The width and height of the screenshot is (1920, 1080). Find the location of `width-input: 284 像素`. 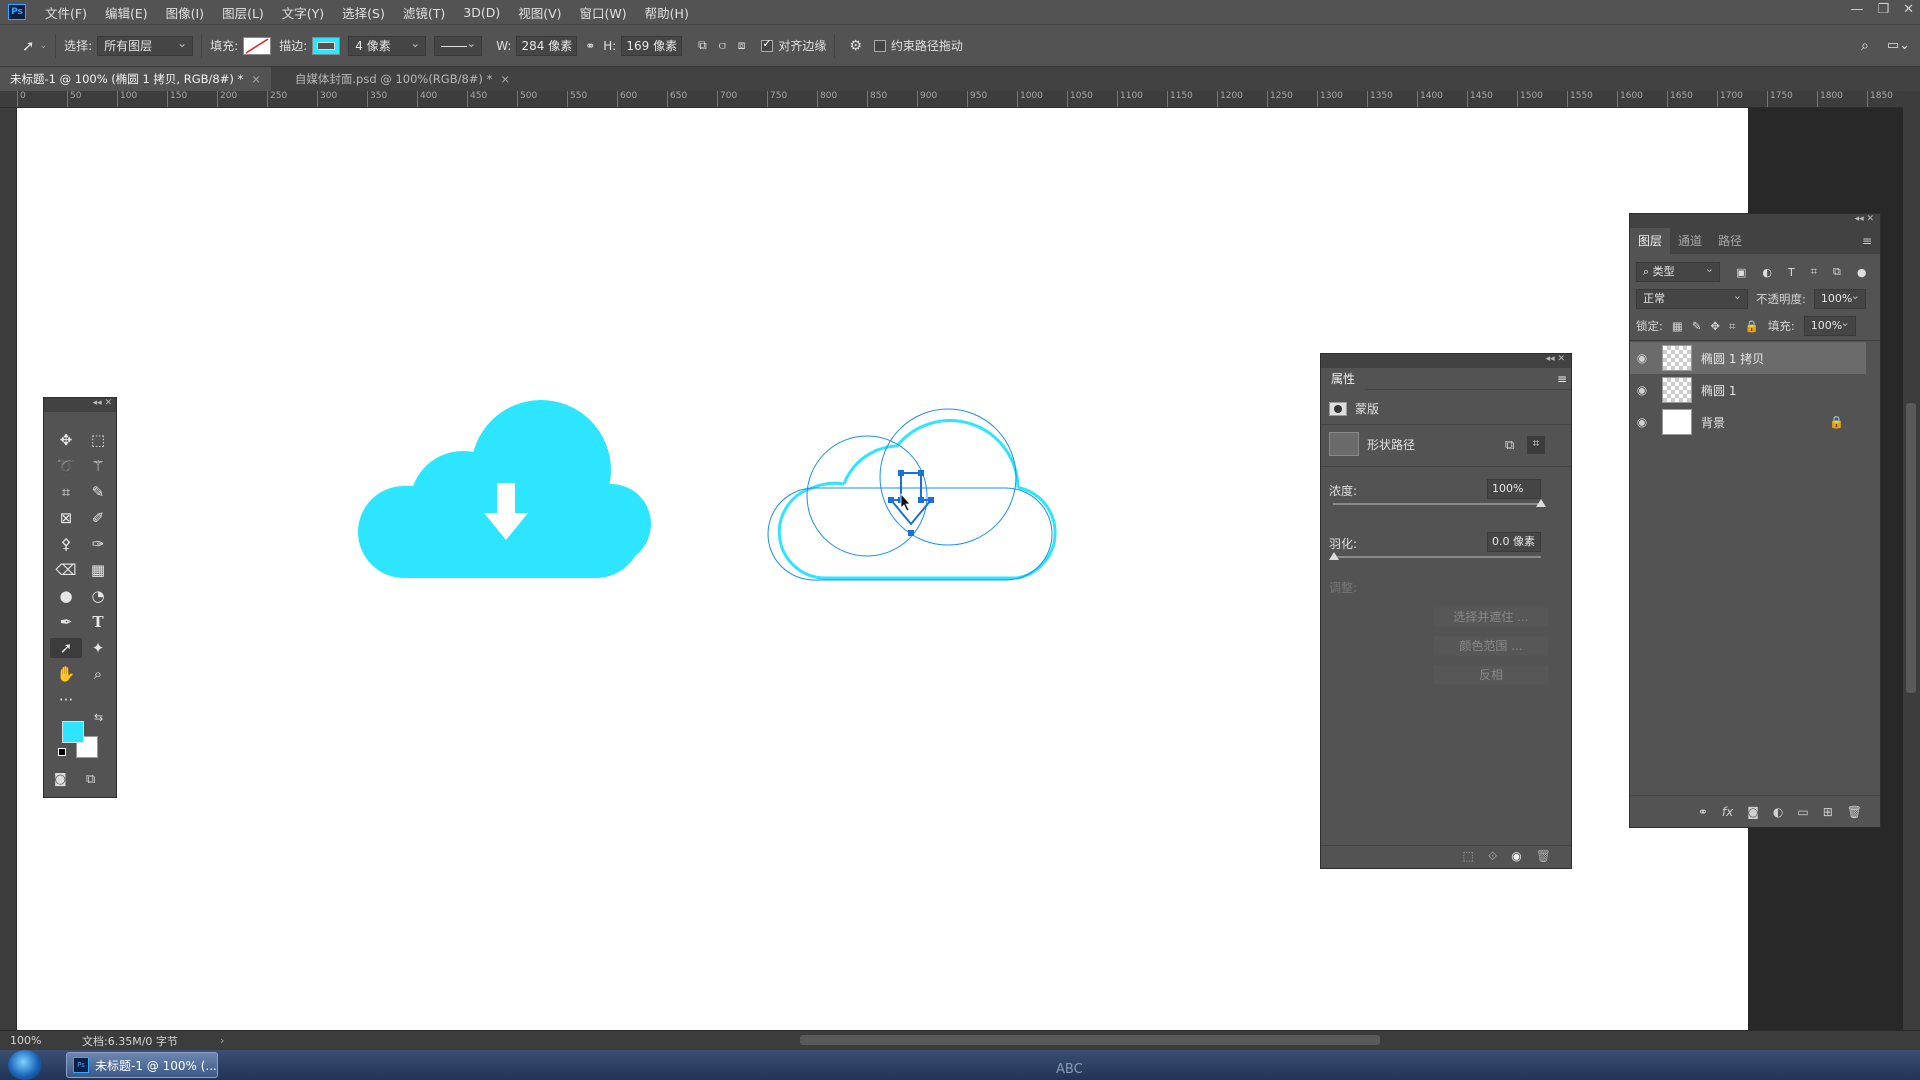

width-input: 284 像素 is located at coordinates (547, 45).